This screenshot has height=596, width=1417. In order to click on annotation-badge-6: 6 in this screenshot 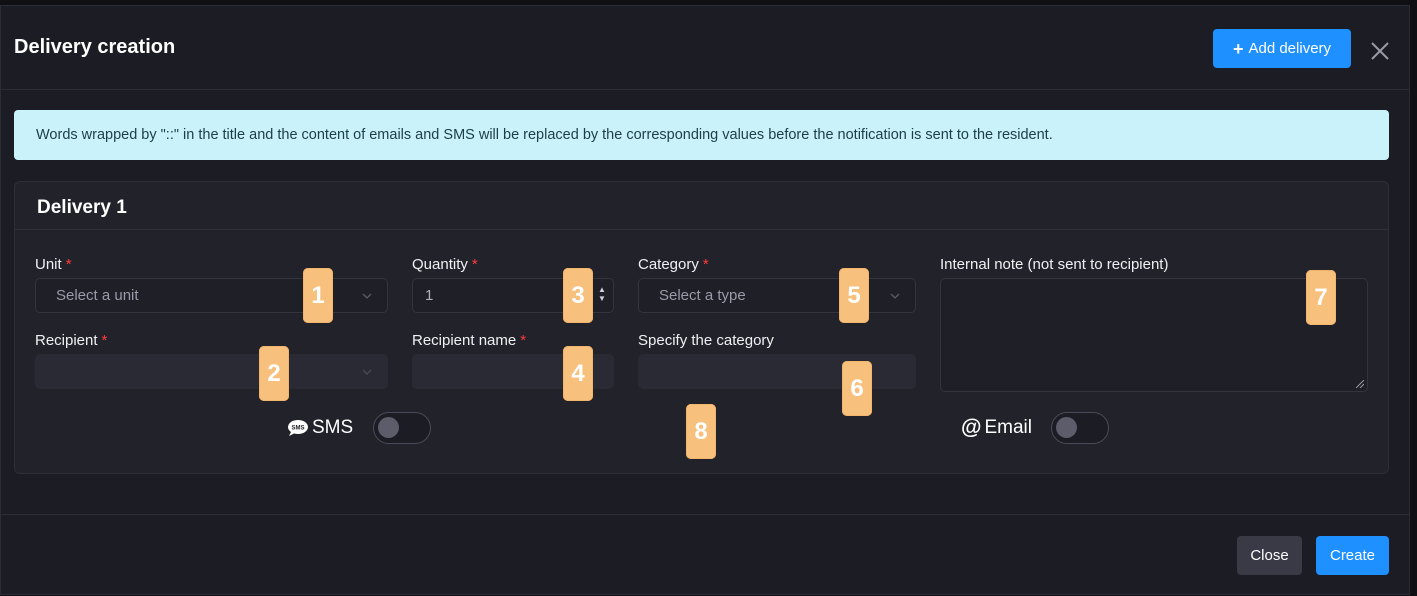, I will do `click(857, 388)`.